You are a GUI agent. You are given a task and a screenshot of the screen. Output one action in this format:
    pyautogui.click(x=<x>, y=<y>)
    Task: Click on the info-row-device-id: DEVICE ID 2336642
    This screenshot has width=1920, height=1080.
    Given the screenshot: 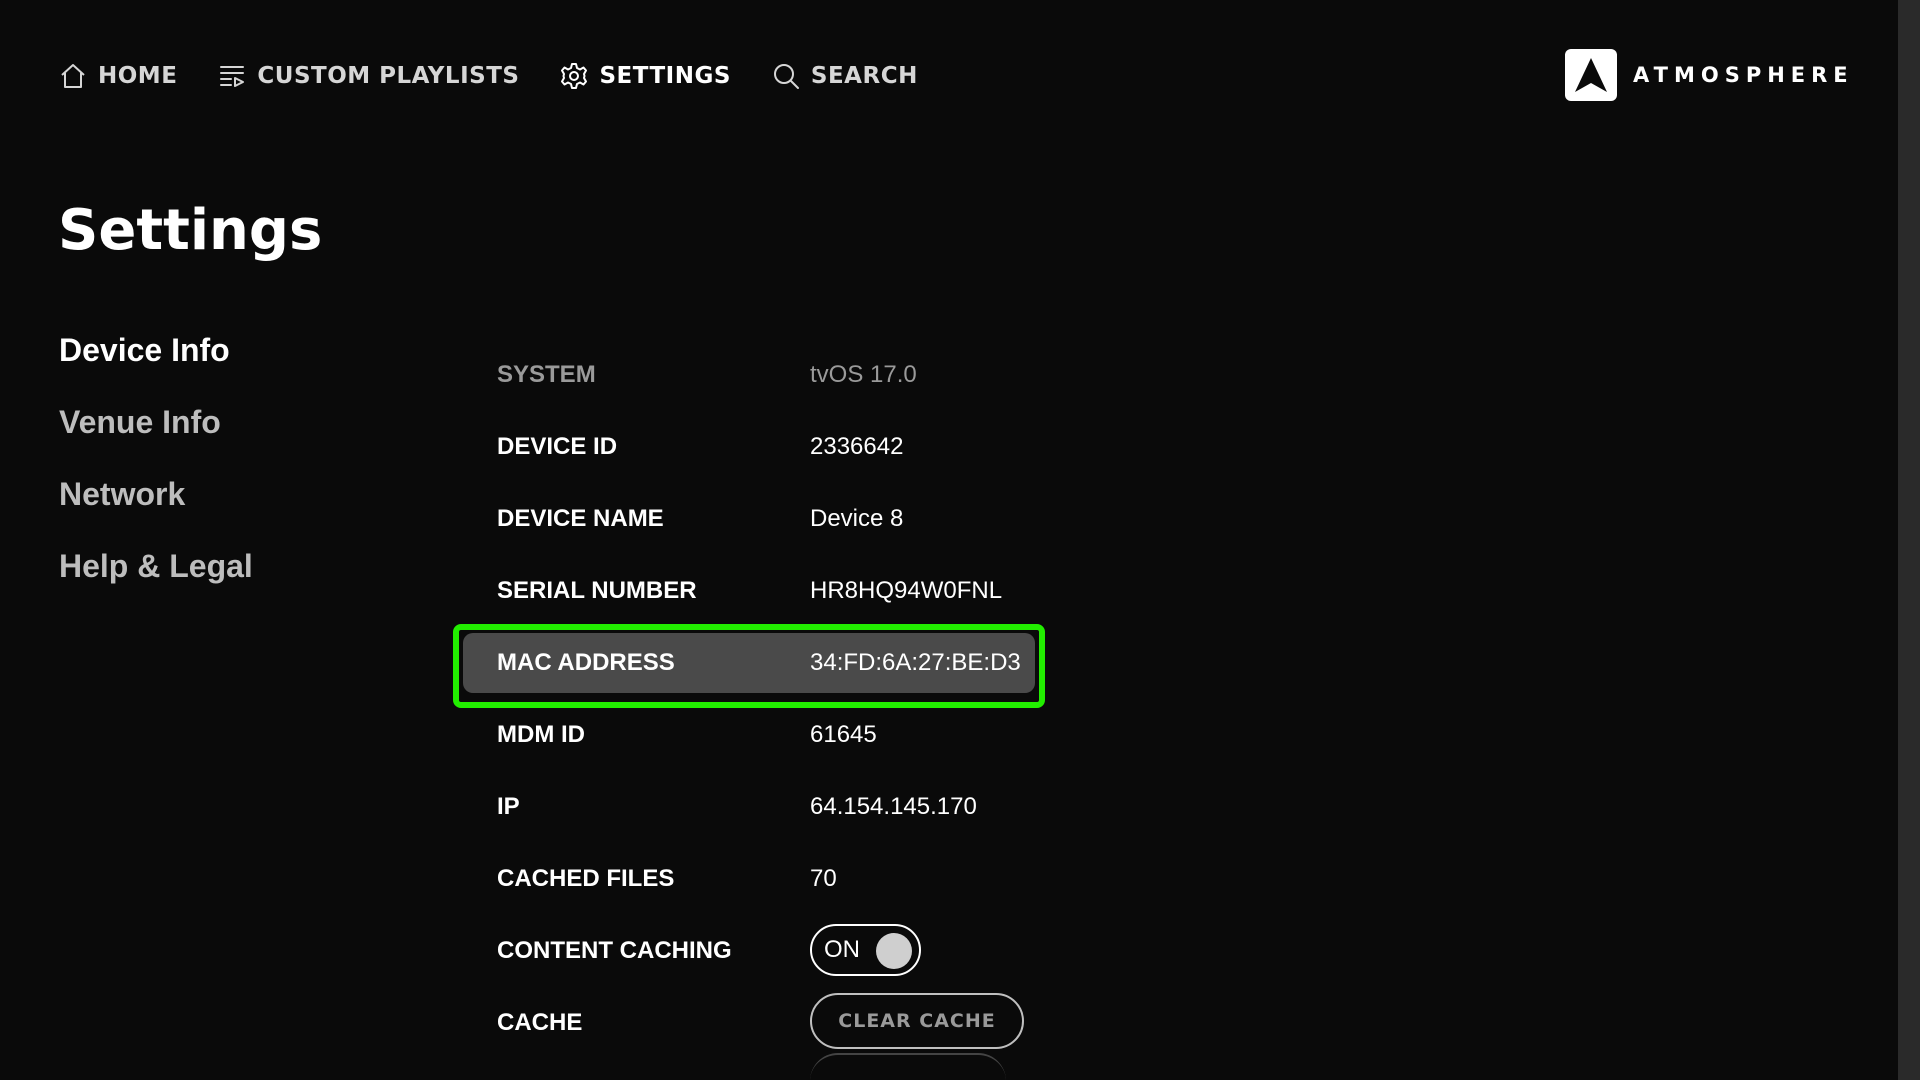 What is the action you would take?
    pyautogui.click(x=755, y=447)
    